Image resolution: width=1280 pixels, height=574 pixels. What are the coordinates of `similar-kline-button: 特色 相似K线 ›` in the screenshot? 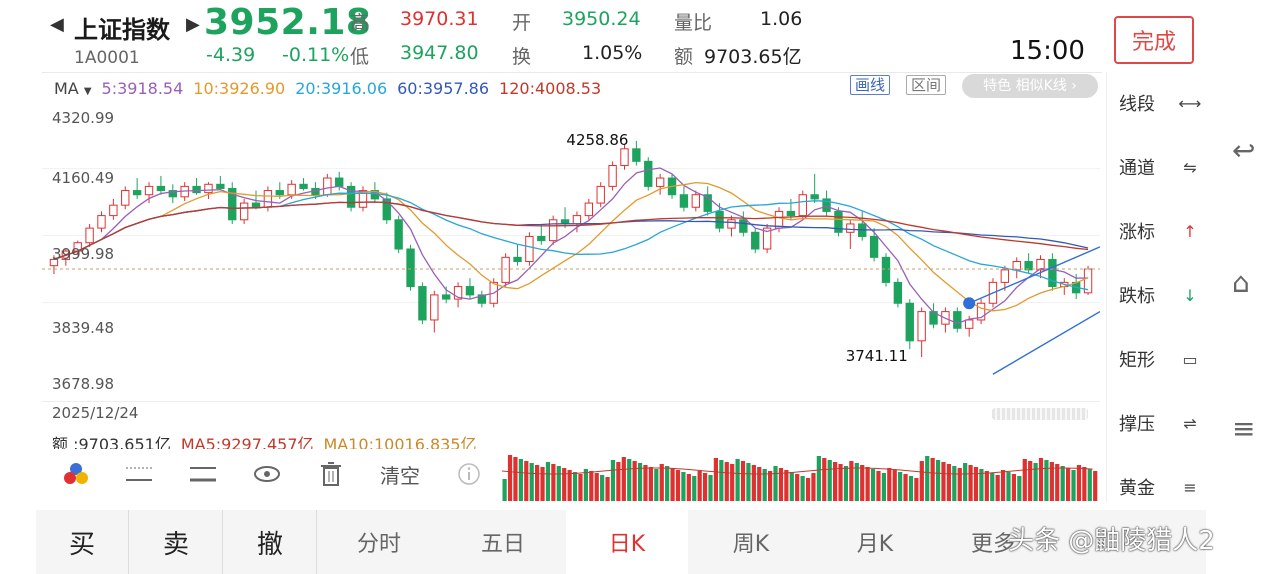 It's located at (1030, 86).